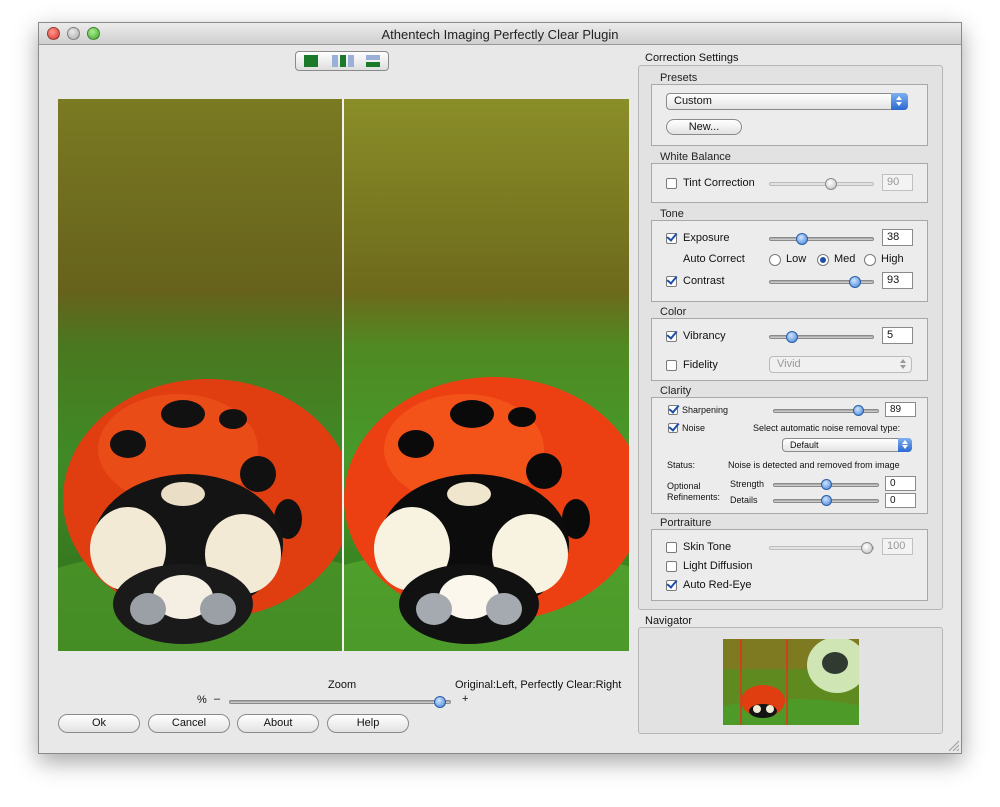  What do you see at coordinates (673, 312) in the screenshot?
I see `color-title: Color` at bounding box center [673, 312].